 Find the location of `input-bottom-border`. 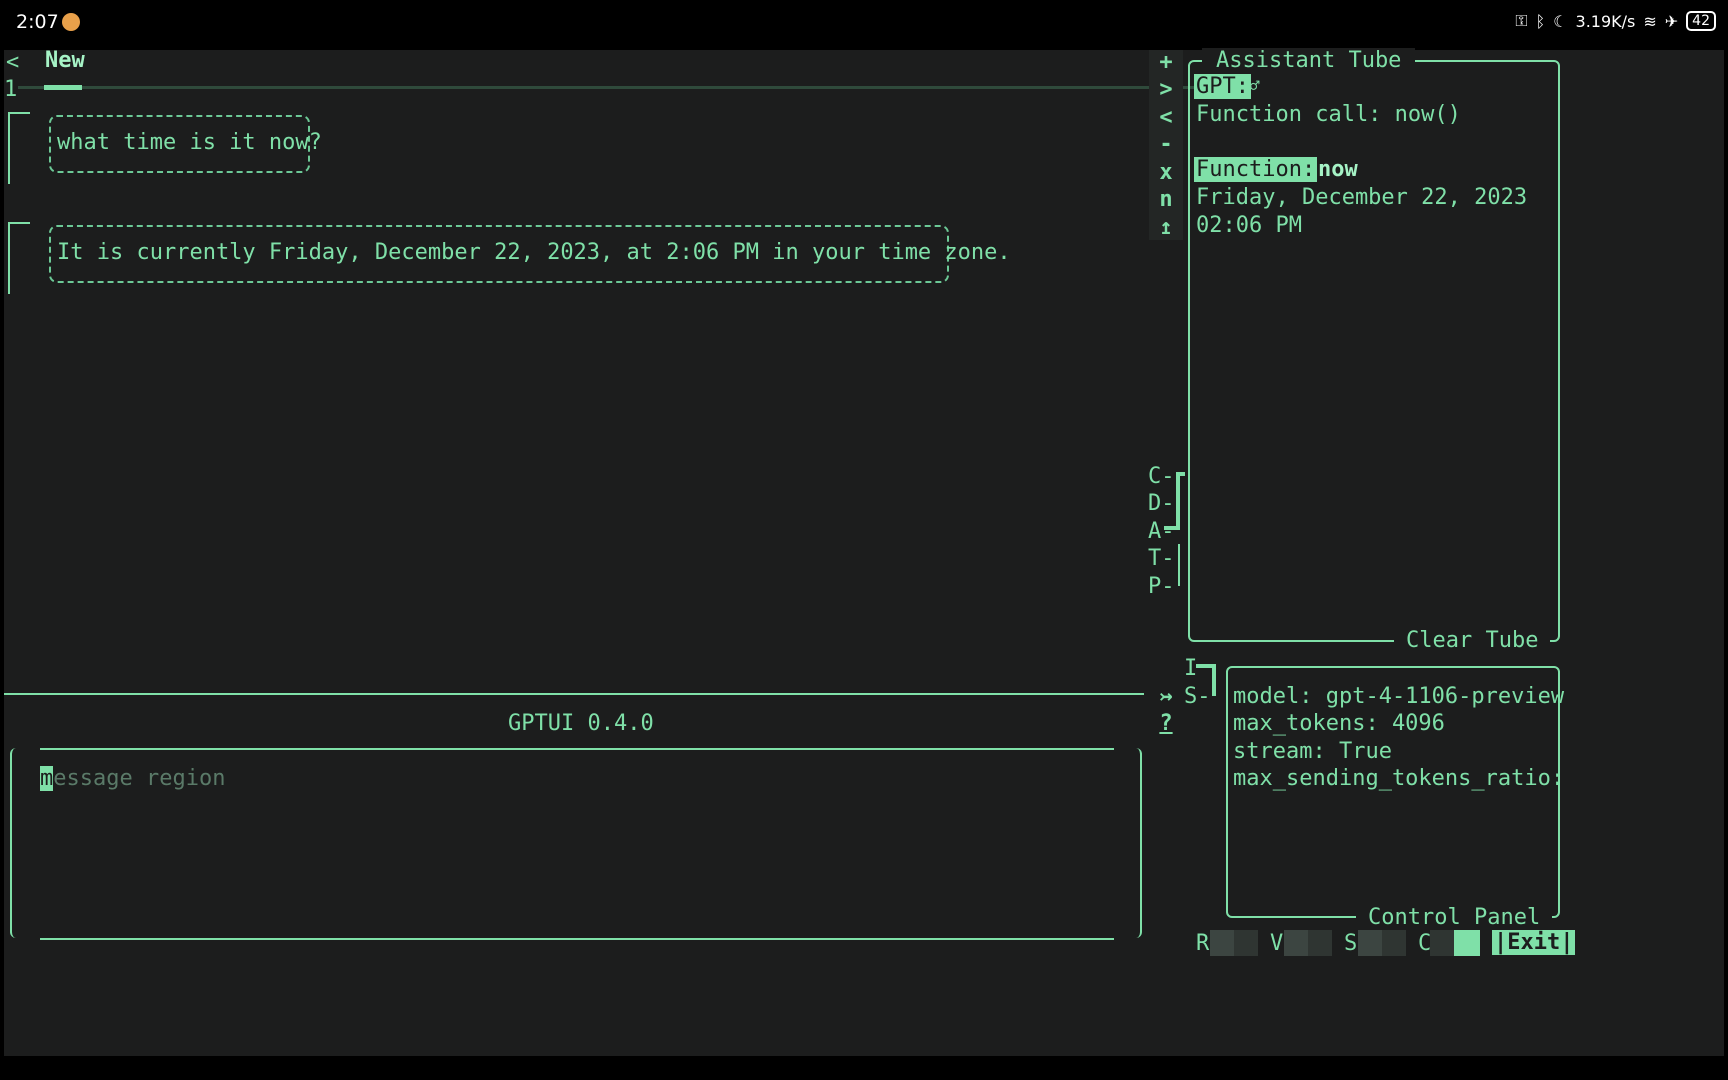

input-bottom-border is located at coordinates (577, 939).